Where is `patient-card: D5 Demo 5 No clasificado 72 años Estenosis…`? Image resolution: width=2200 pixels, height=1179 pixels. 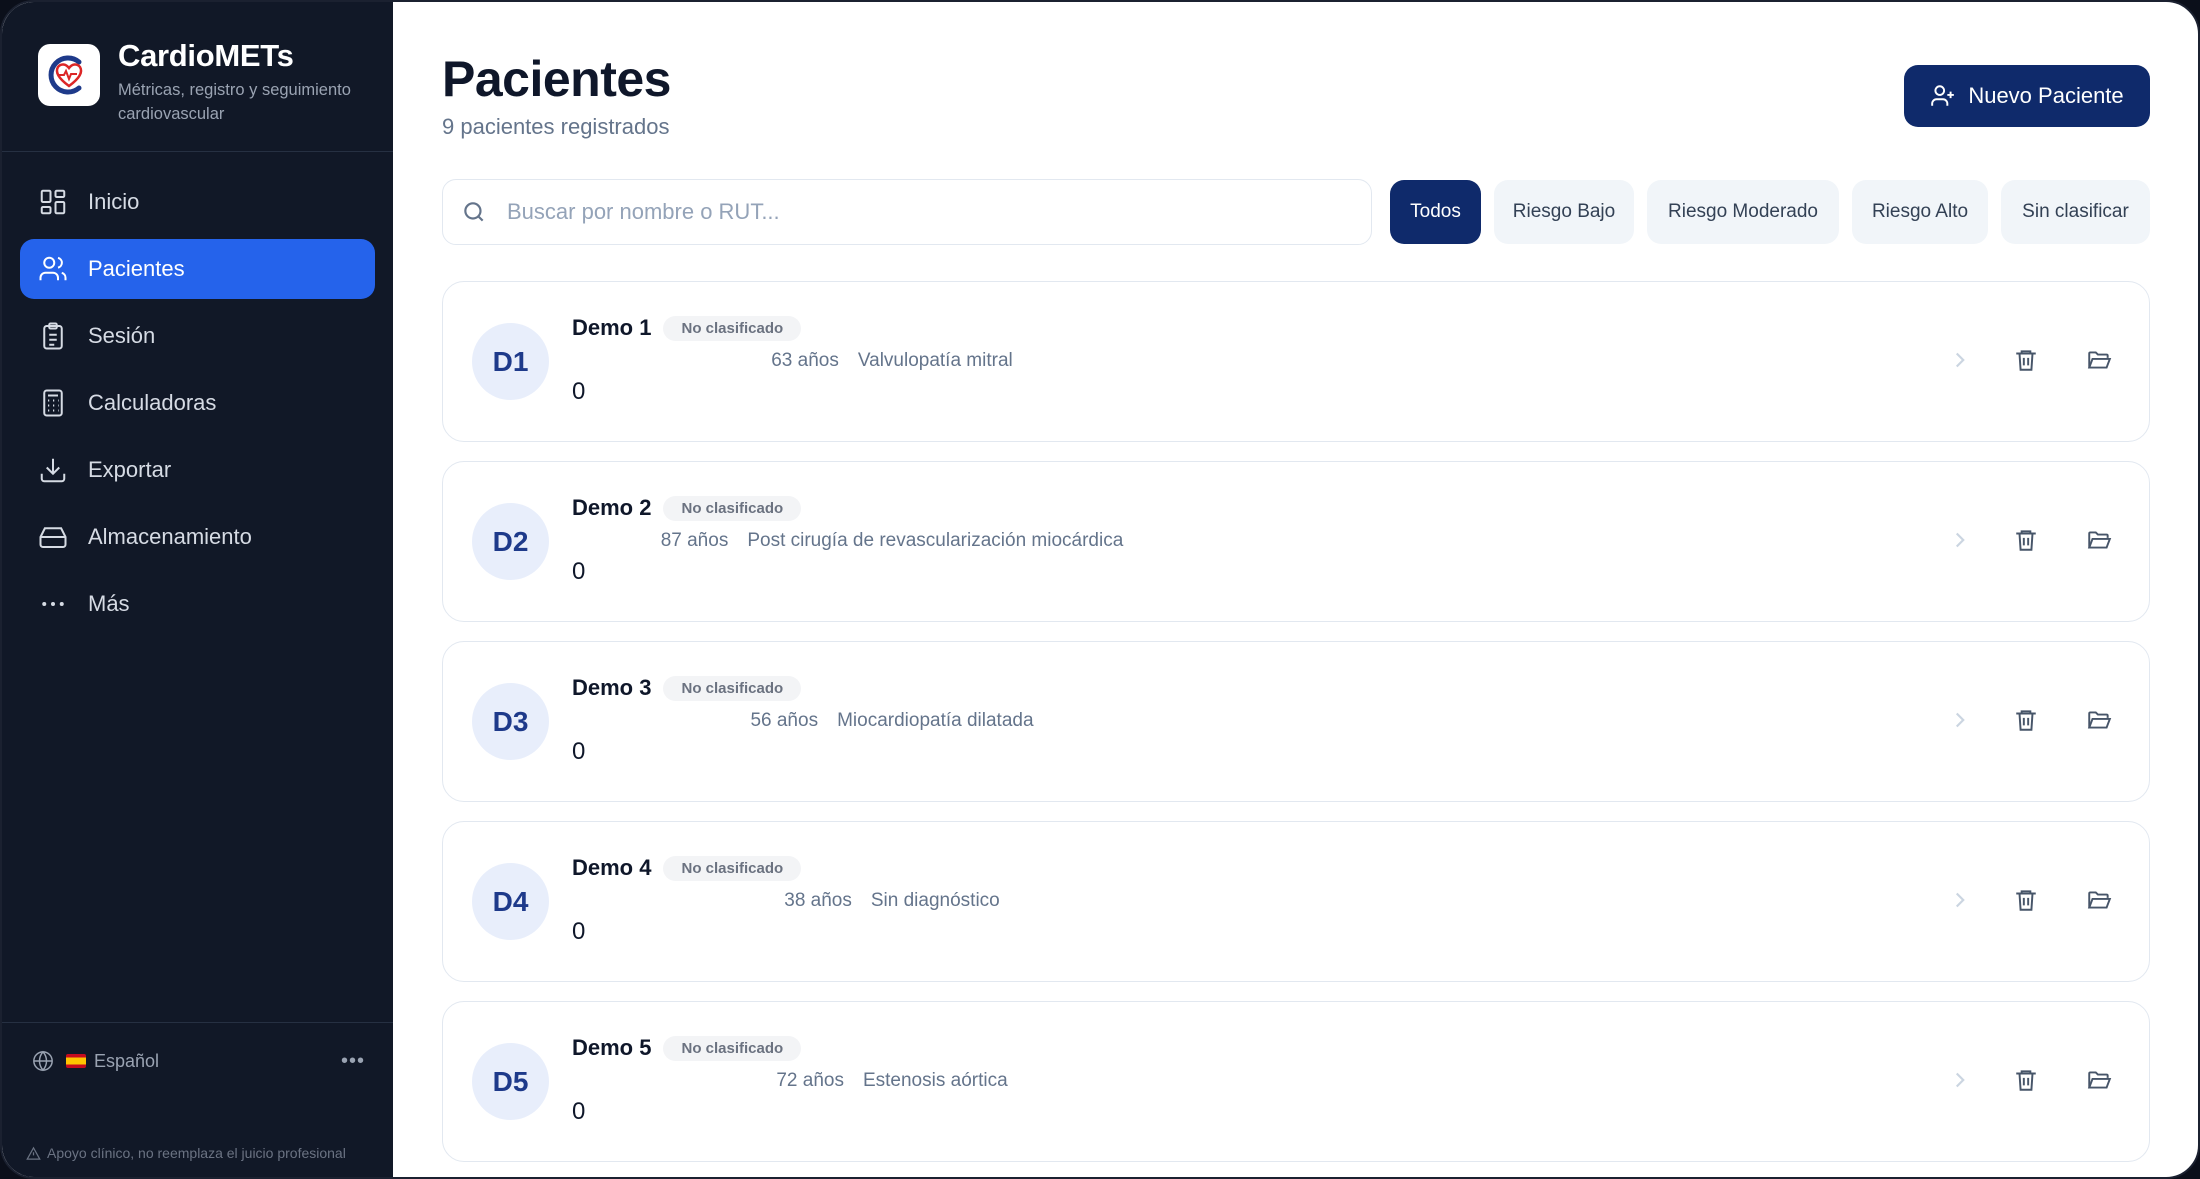
patient-card: D5 Demo 5 No clasificado 72 años Estenosis… is located at coordinates (1296, 1081).